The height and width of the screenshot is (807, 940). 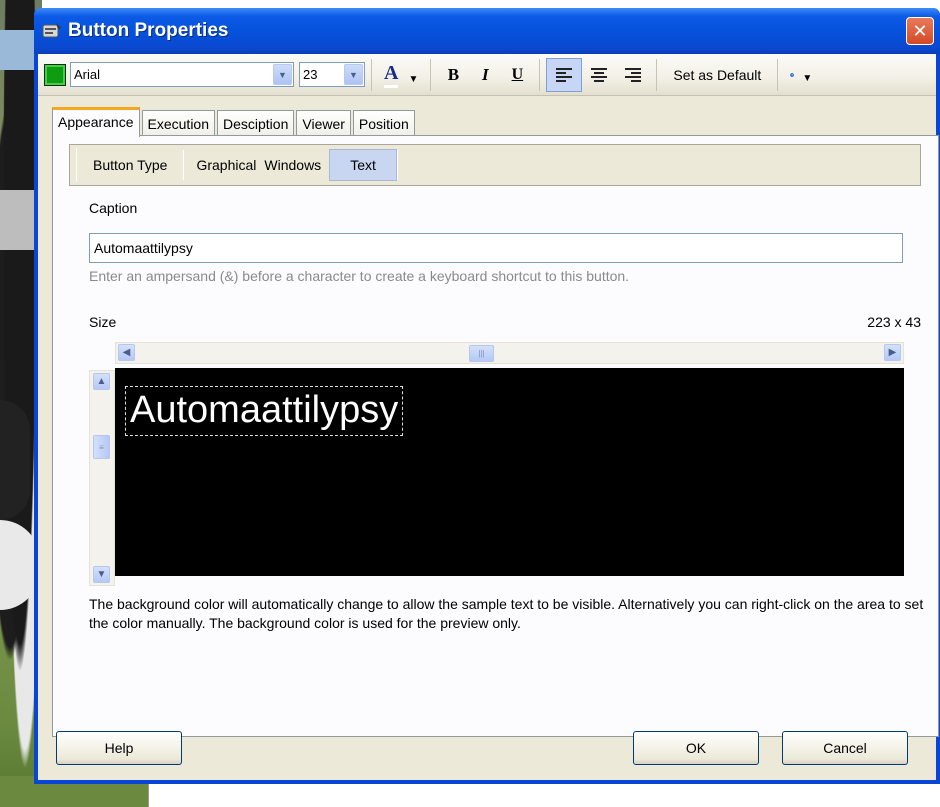 I want to click on font-color-button: A ▼, so click(x=401, y=75).